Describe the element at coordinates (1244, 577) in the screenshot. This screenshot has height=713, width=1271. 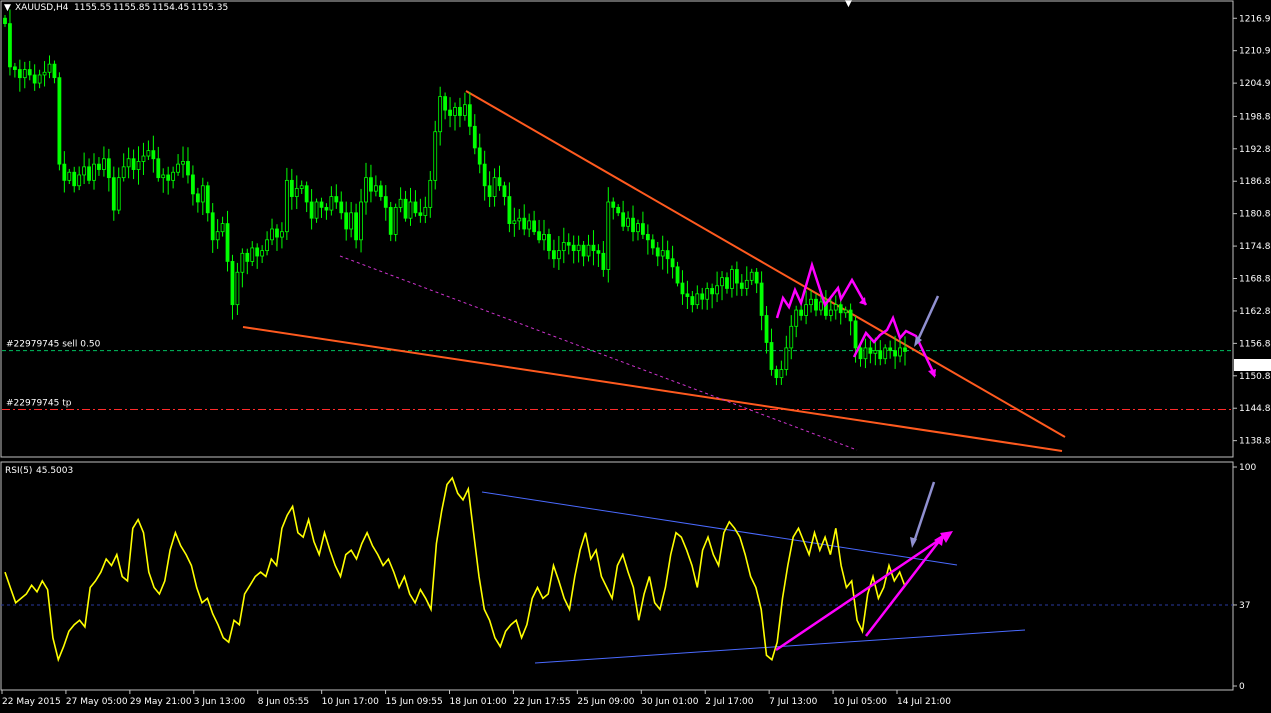
I see `rsi-axis: 100 37 0` at that location.